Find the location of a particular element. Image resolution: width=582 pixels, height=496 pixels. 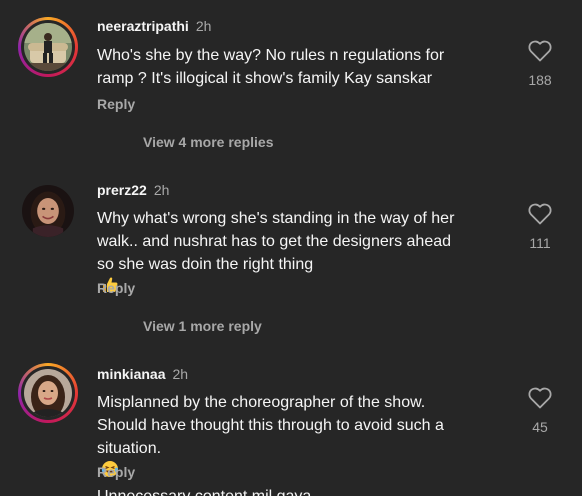

woman-portrait-avatar-icon is located at coordinates (48, 211).